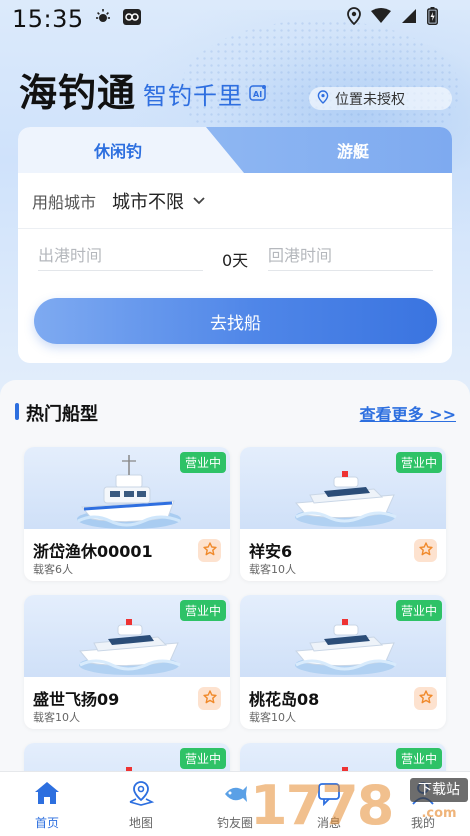 The height and width of the screenshot is (836, 470). I want to click on nav-profile: 我的, so click(423, 804).